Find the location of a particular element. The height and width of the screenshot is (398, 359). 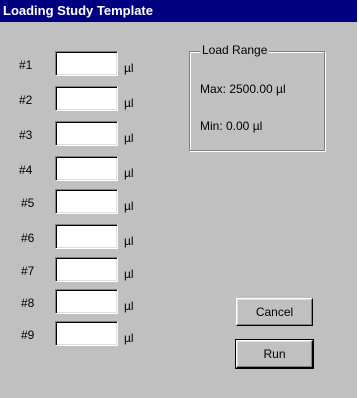

sample-label-1: #1 is located at coordinates (26, 65).